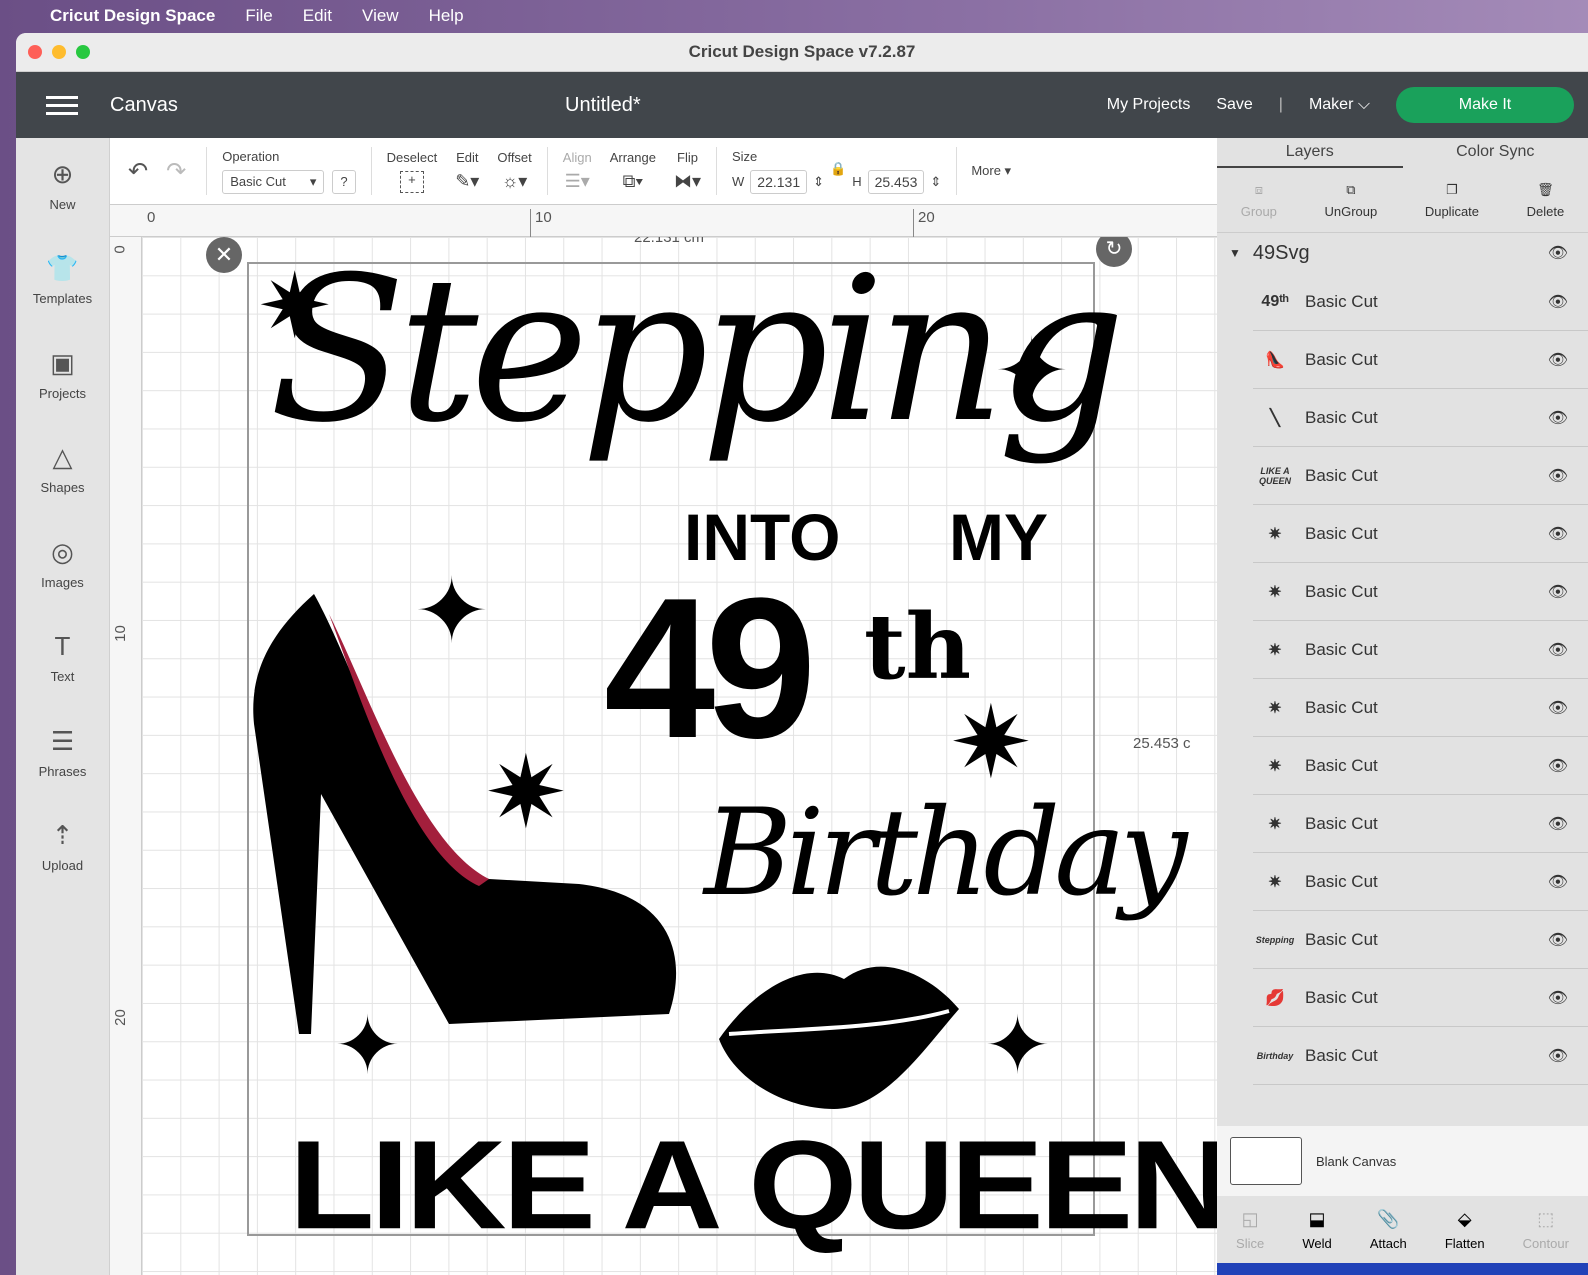 The height and width of the screenshot is (1275, 1588). I want to click on projects-icon: ▣, so click(62, 362).